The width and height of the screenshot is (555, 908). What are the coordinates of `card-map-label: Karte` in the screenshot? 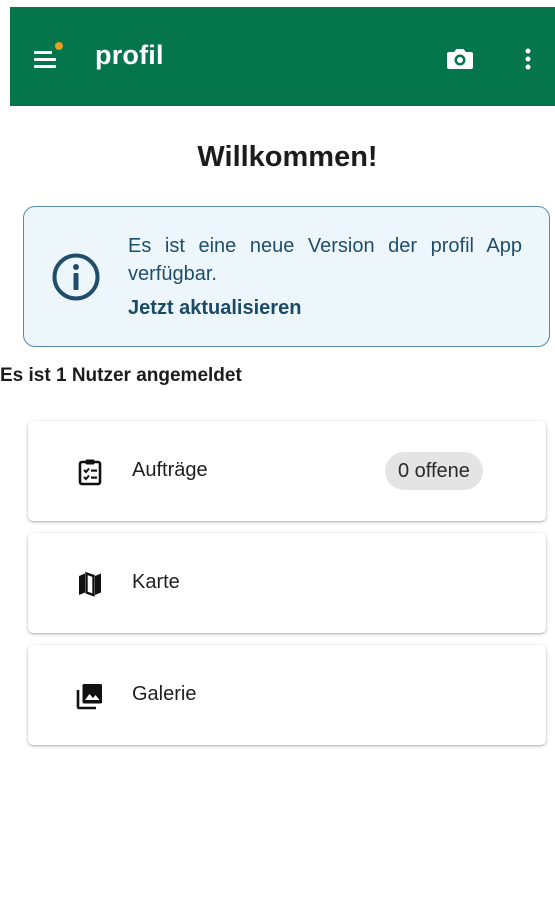 It's located at (156, 582).